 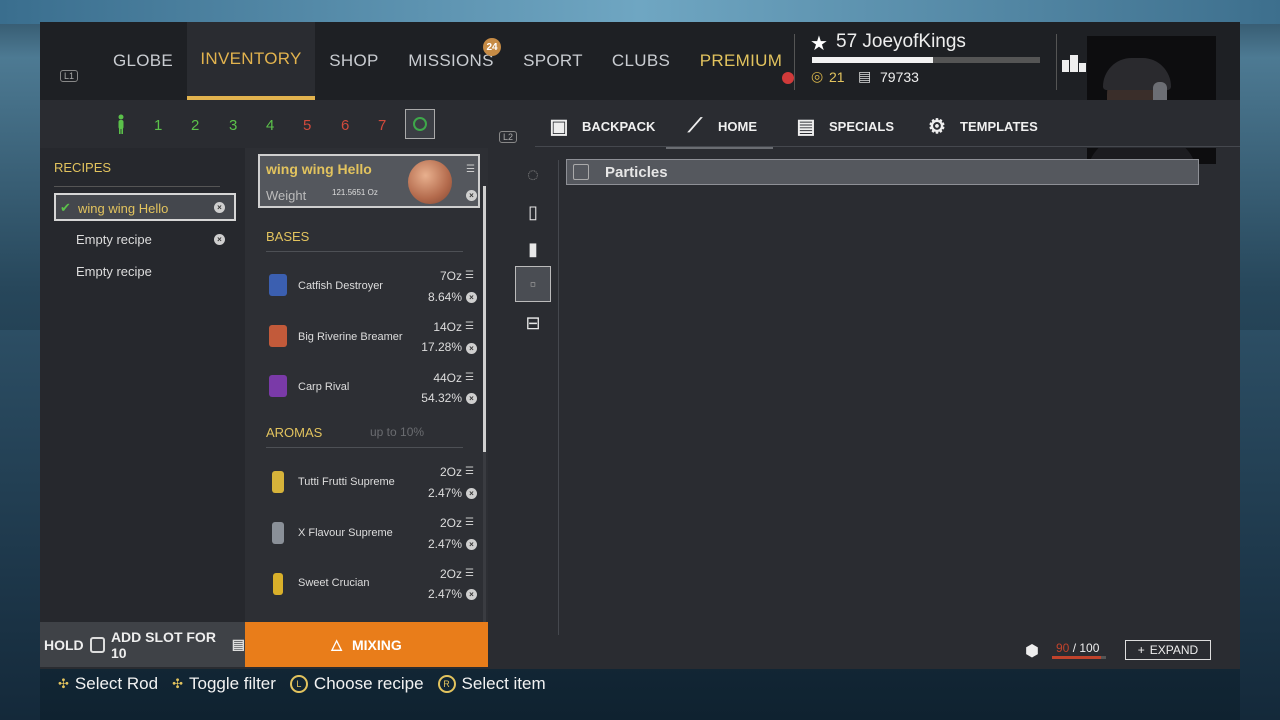 I want to click on recipe-item: Empty recipe, so click(x=145, y=272).